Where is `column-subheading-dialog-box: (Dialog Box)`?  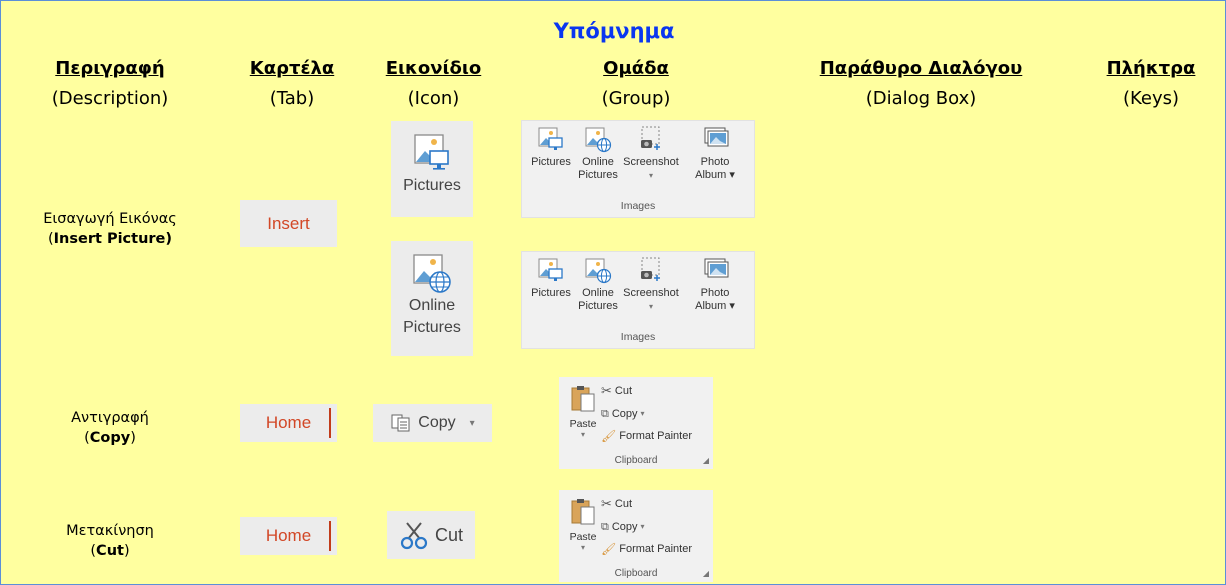 column-subheading-dialog-box: (Dialog Box) is located at coordinates (921, 98).